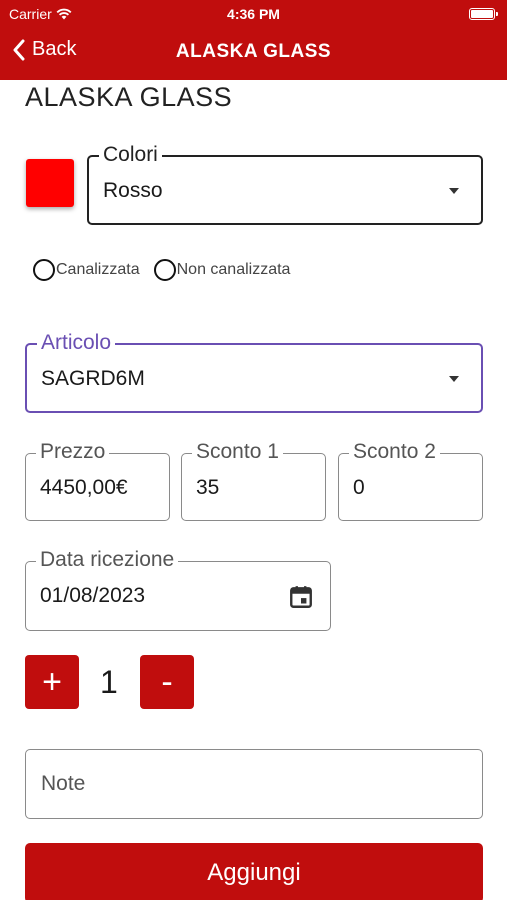 The height and width of the screenshot is (900, 507). What do you see at coordinates (107, 560) in the screenshot?
I see `data-ricezione-label: Data ricezione` at bounding box center [107, 560].